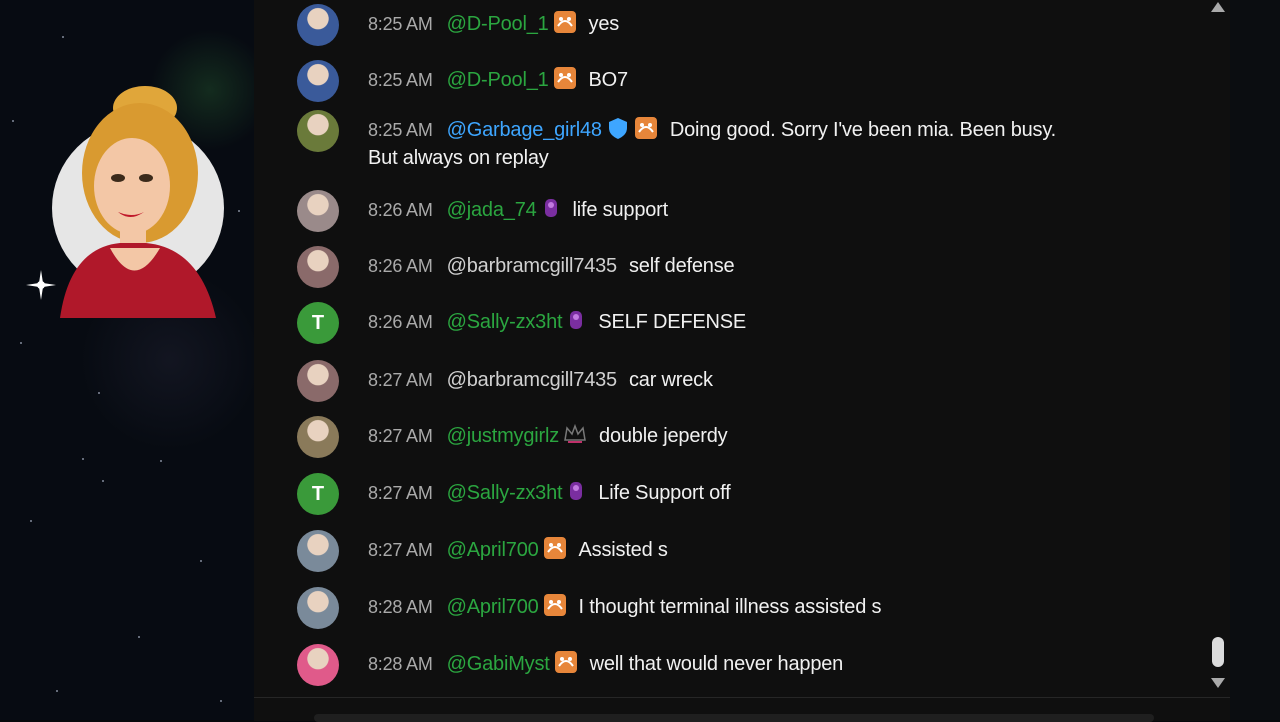  What do you see at coordinates (672, 322) in the screenshot?
I see `message-text: SELF DEFENSE` at bounding box center [672, 322].